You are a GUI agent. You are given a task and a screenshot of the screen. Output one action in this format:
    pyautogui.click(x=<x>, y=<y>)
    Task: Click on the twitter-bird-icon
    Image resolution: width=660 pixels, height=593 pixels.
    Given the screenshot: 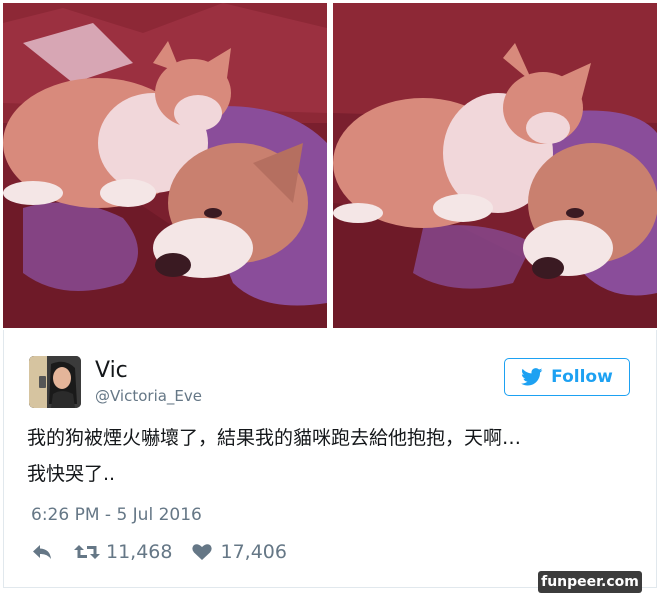 What is the action you would take?
    pyautogui.click(x=532, y=377)
    